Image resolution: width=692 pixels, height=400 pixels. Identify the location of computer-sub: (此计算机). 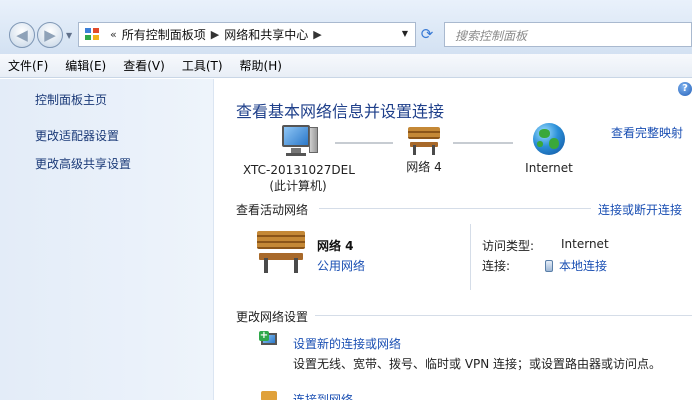
(298, 186).